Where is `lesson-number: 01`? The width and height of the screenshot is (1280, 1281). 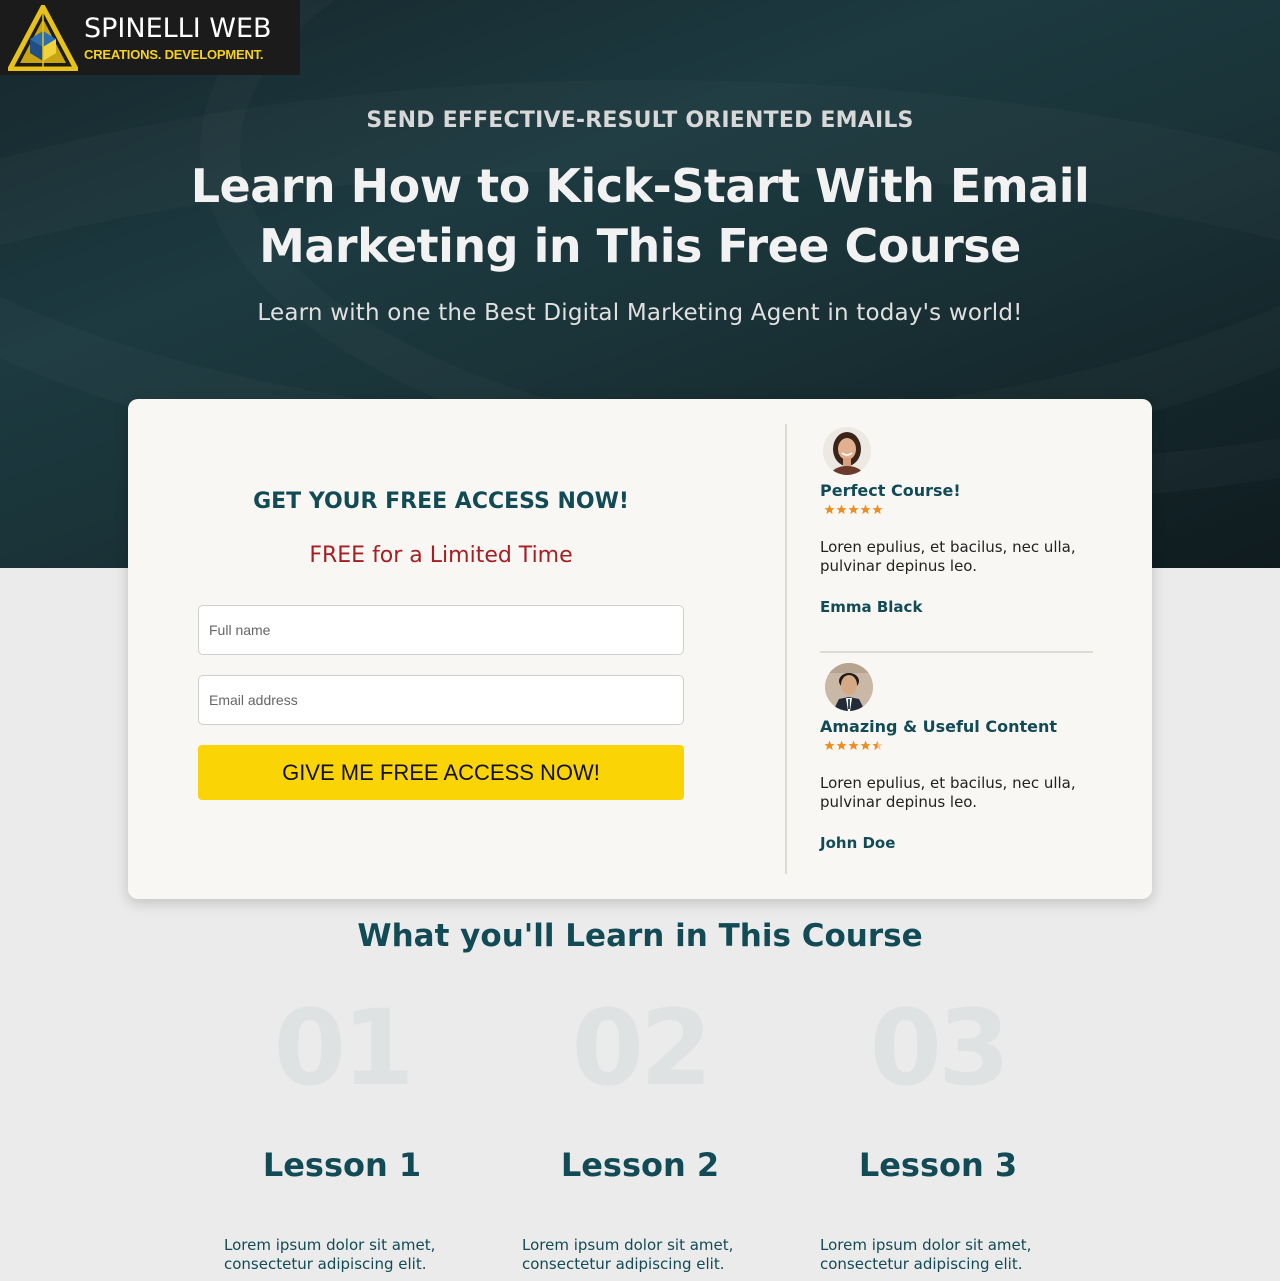 lesson-number: 01 is located at coordinates (344, 1048).